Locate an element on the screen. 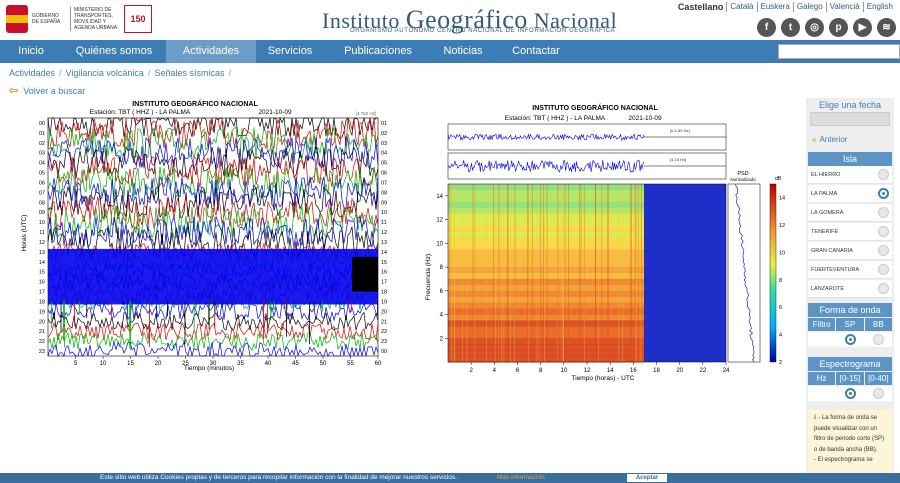 This screenshot has height=483, width=900. date-input is located at coordinates (850, 119).